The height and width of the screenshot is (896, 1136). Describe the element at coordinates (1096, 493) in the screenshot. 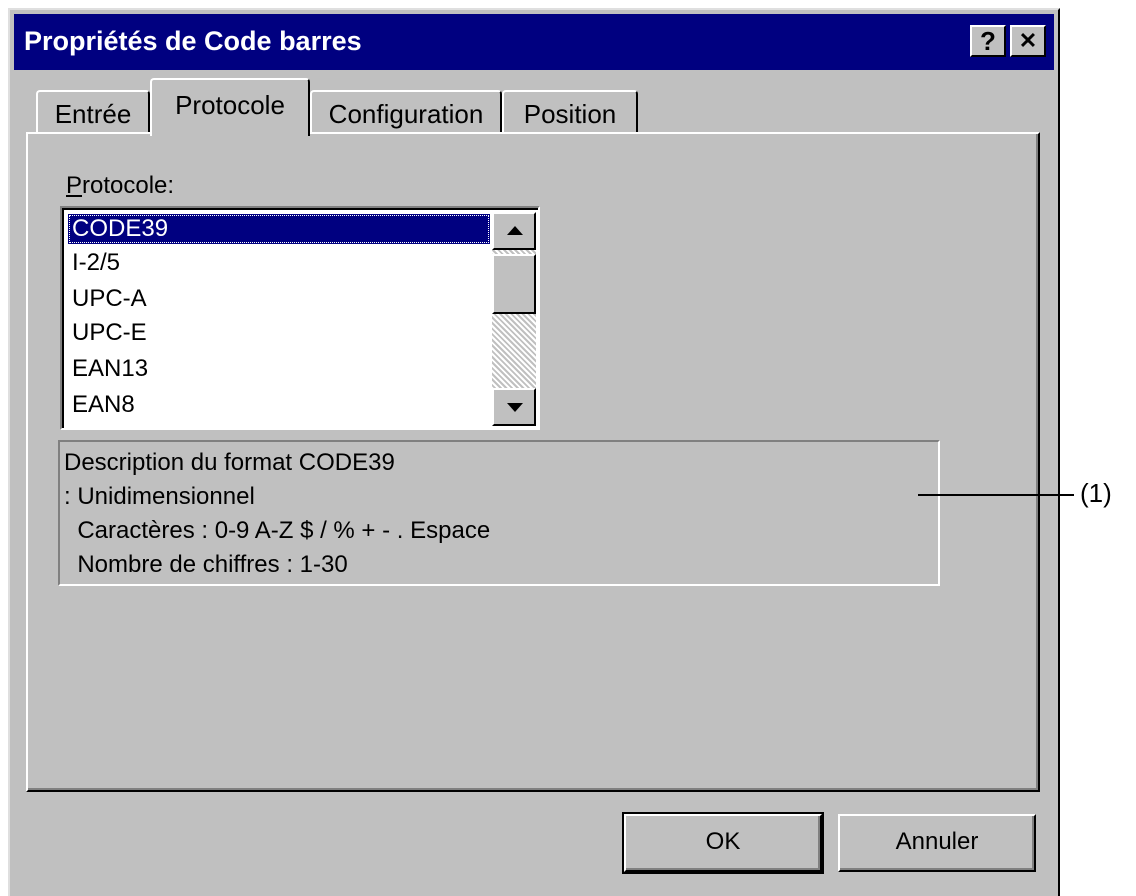

I see `callout-label: (1)` at that location.